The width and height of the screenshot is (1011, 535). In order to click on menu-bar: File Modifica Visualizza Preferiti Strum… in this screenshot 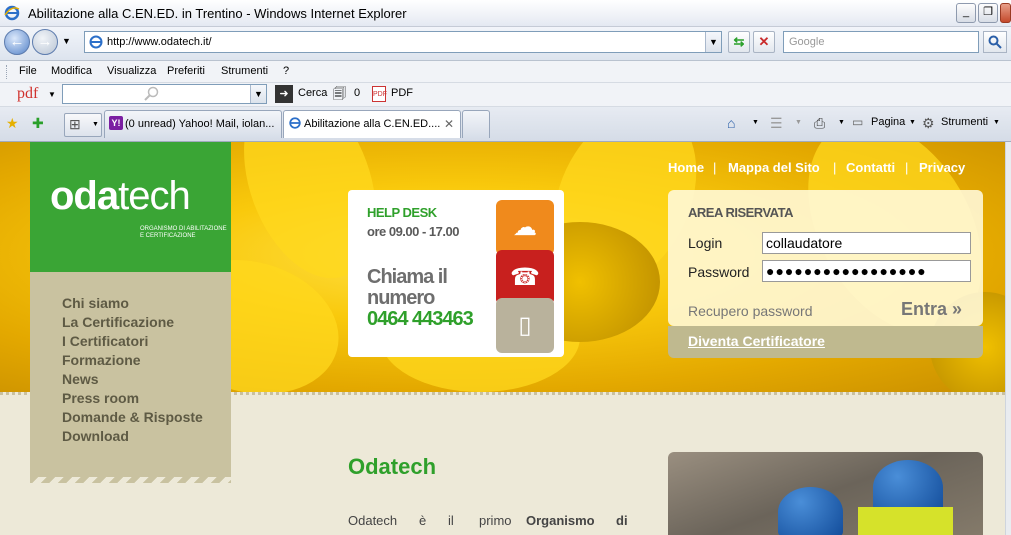, I will do `click(505, 72)`.